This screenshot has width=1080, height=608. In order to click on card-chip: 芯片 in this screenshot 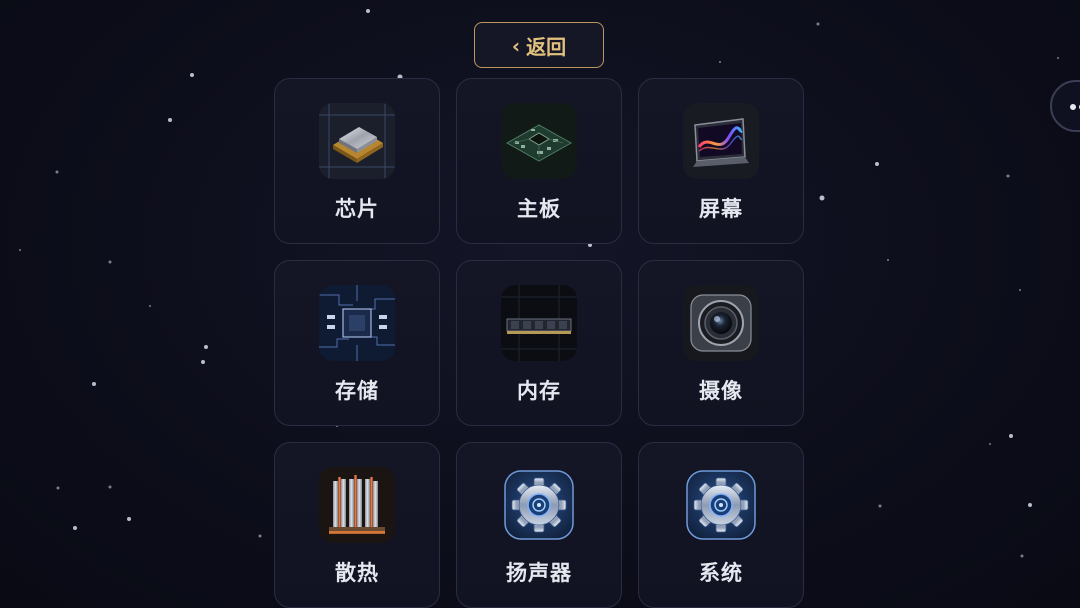, I will do `click(357, 161)`.